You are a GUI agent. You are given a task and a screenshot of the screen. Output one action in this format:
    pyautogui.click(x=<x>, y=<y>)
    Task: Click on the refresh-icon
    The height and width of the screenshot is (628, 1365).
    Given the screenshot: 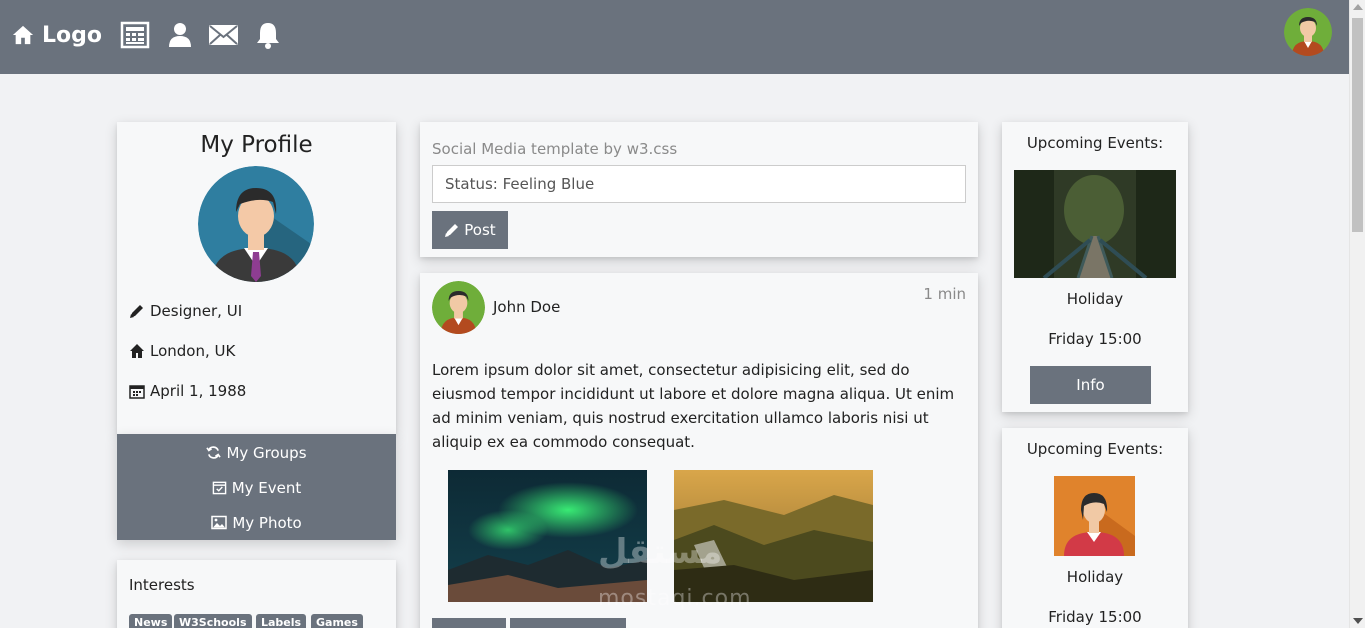 What is the action you would take?
    pyautogui.click(x=214, y=452)
    